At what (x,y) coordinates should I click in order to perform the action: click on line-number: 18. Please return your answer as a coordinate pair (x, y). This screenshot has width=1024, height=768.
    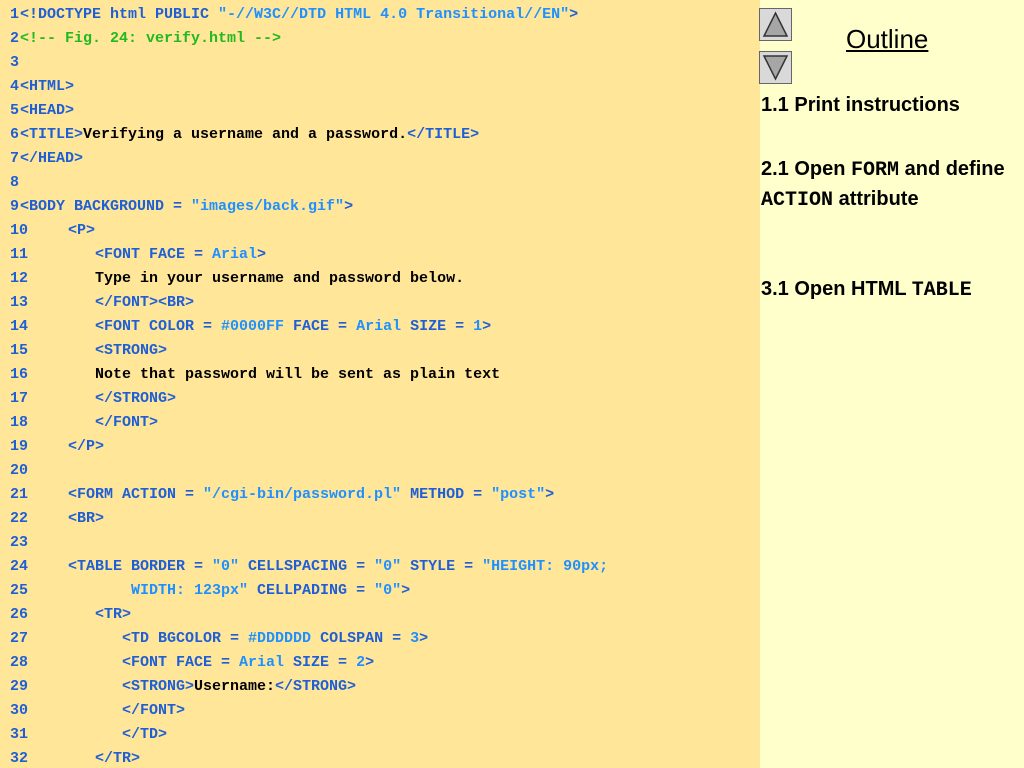
    Looking at the image, I should click on (19, 422).